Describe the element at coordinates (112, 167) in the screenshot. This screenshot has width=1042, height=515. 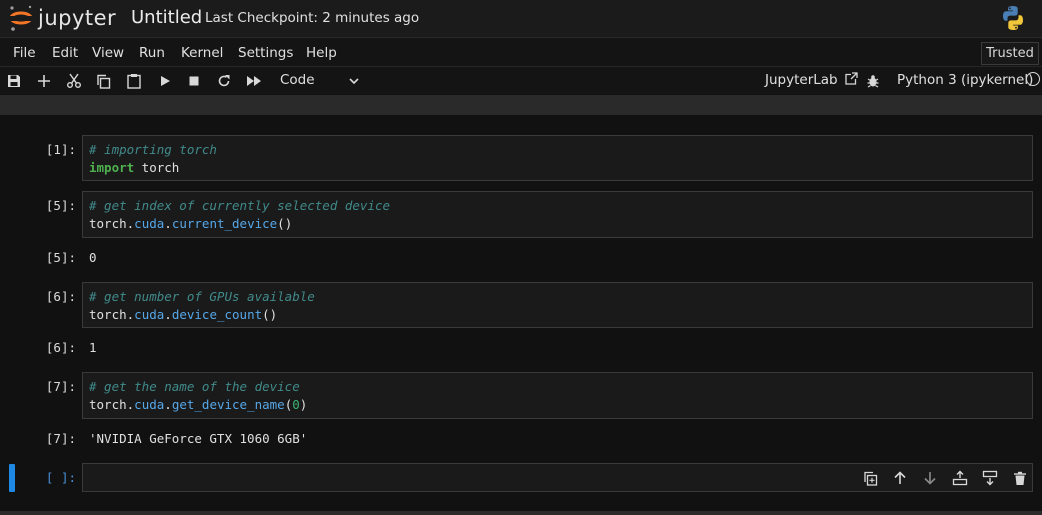
I see `code-keyword: import` at that location.